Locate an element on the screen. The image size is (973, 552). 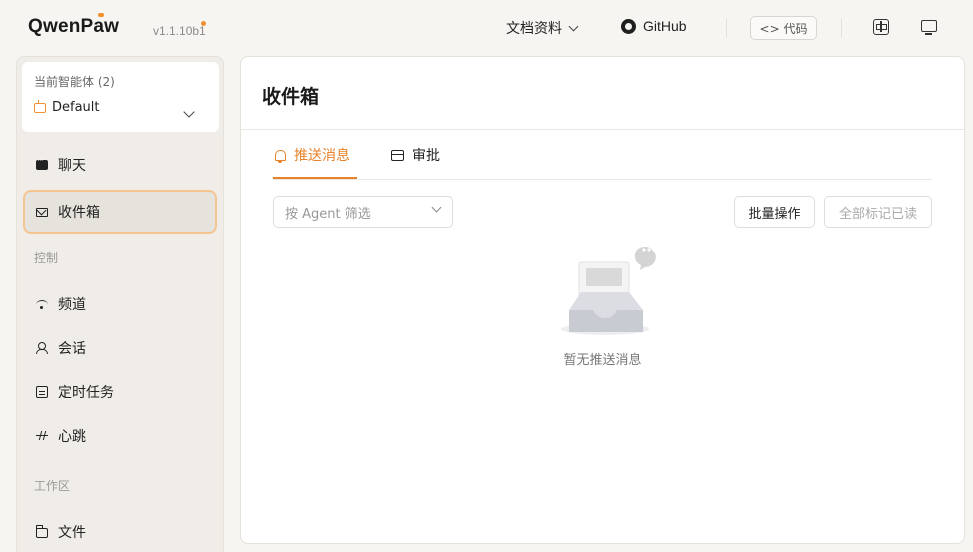
package-icon is located at coordinates (397, 155).